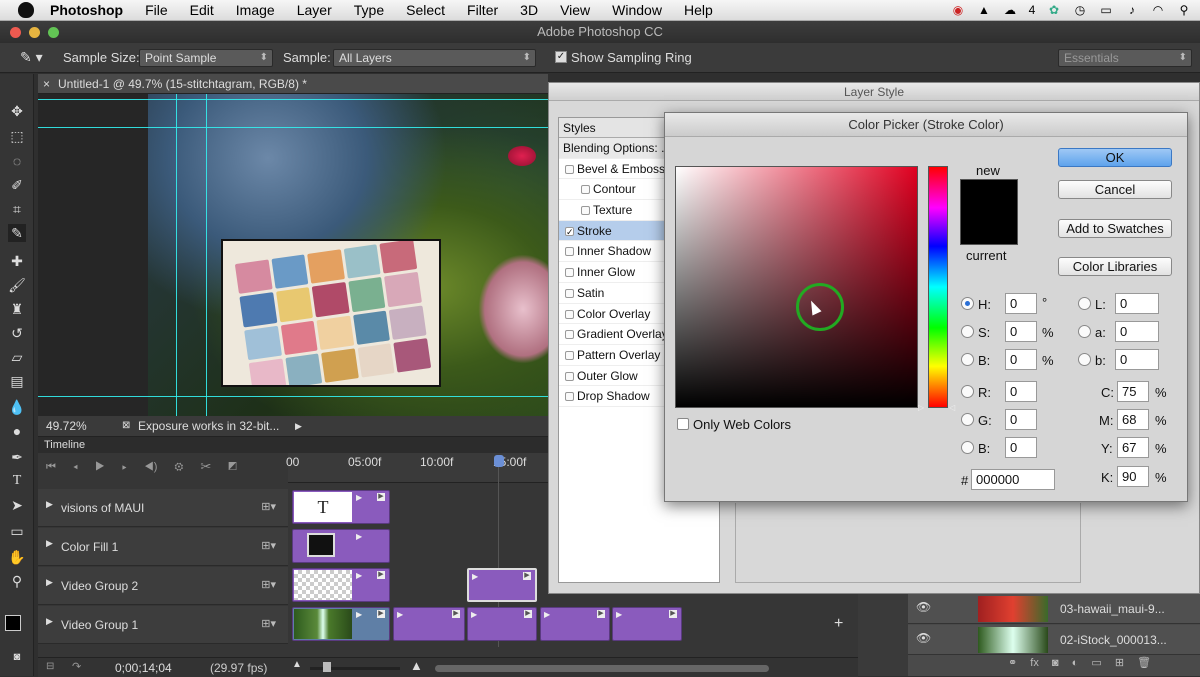  Describe the element at coordinates (298, 426) in the screenshot. I see `status-menu-arrow: ▶` at that location.